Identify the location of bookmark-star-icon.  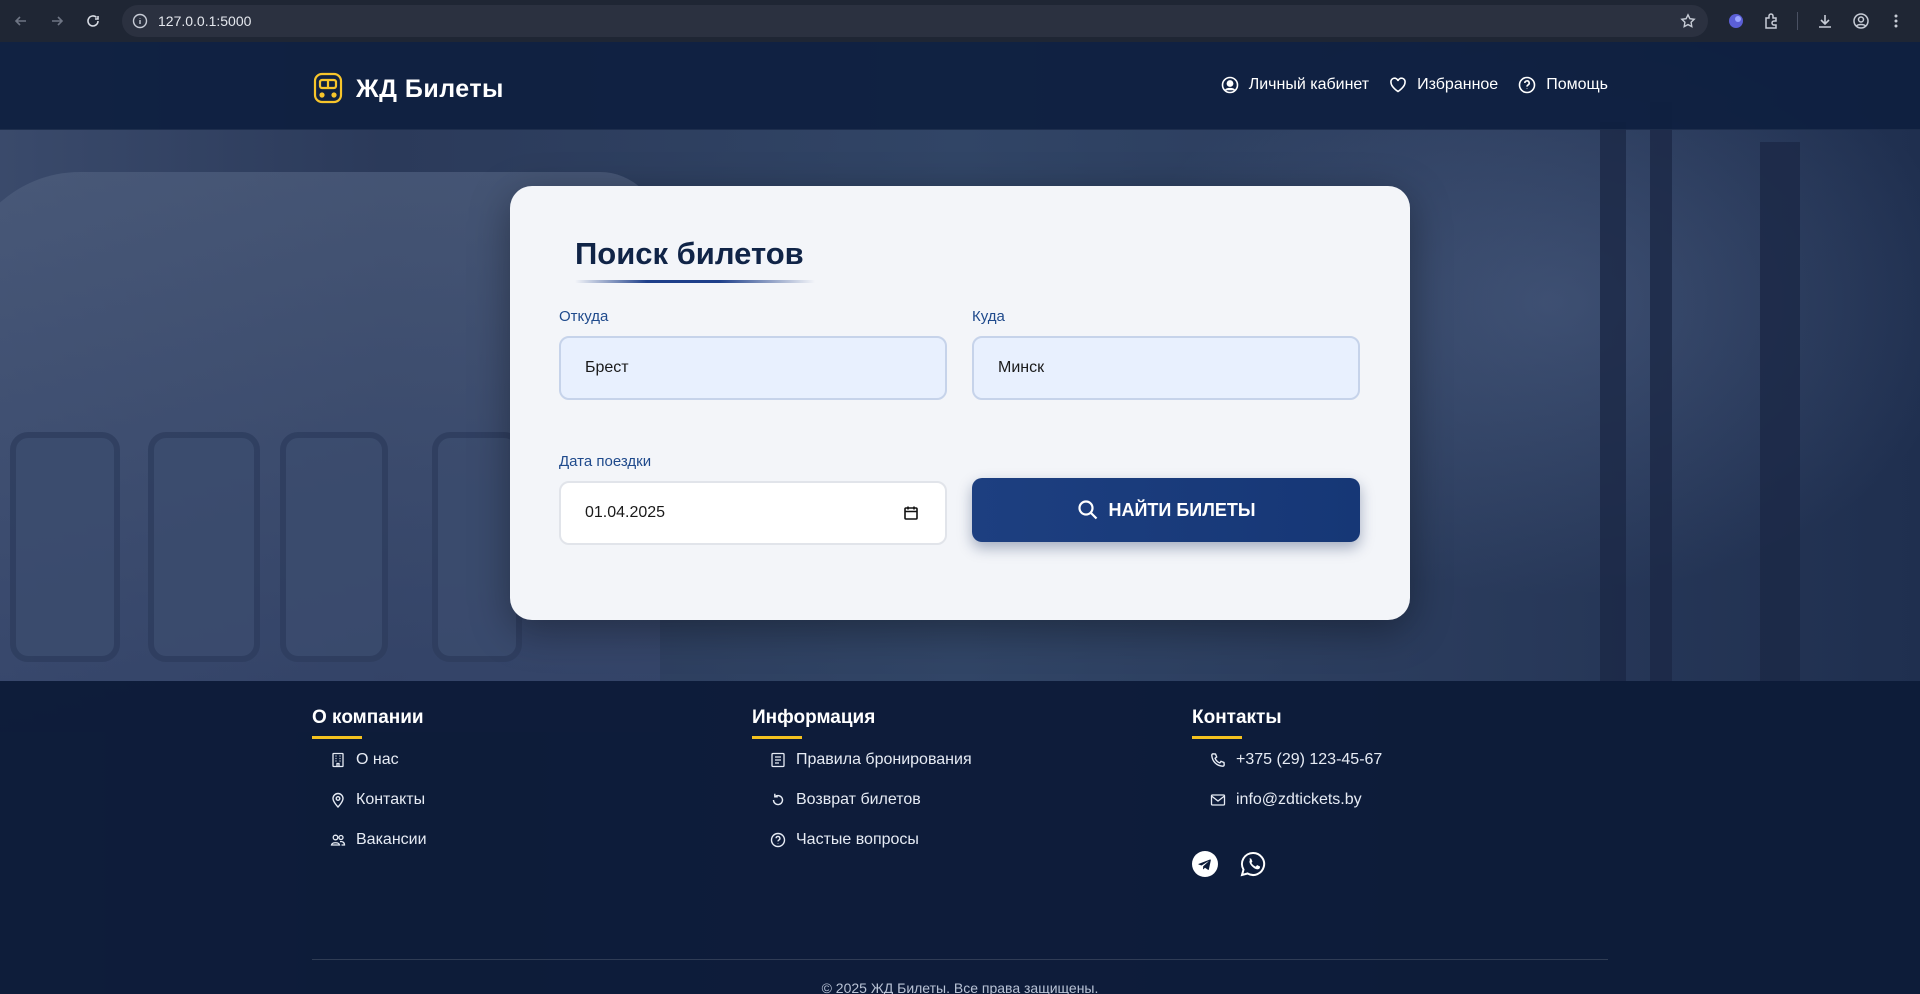
(1688, 21).